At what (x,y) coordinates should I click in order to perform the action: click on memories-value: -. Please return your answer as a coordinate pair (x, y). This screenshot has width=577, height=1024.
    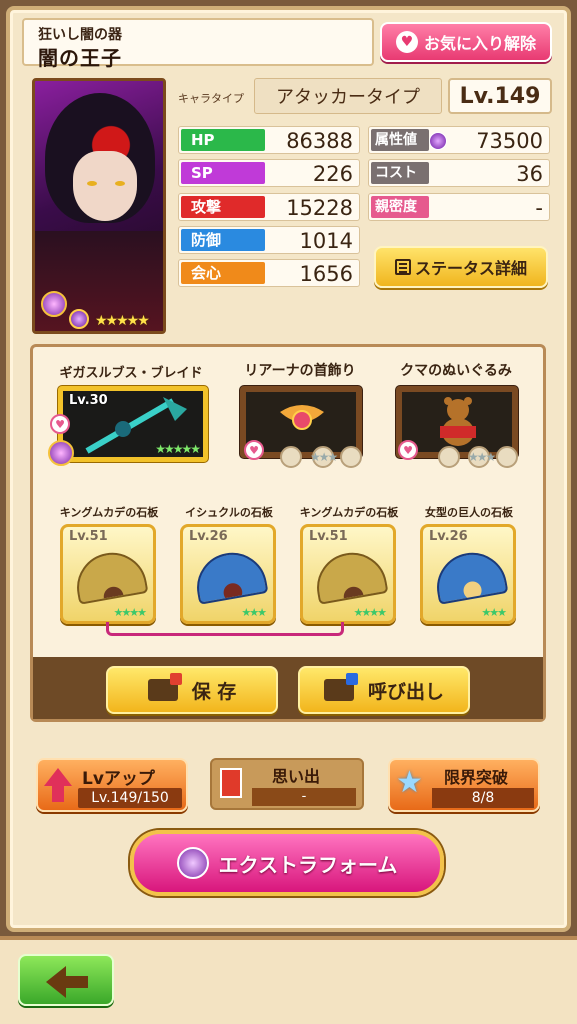
    Looking at the image, I should click on (304, 797).